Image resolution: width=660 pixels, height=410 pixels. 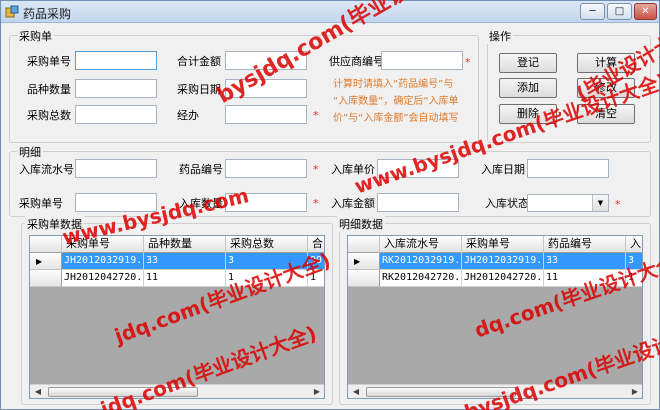 I want to click on order-no-label: 采购单号, so click(x=49, y=61).